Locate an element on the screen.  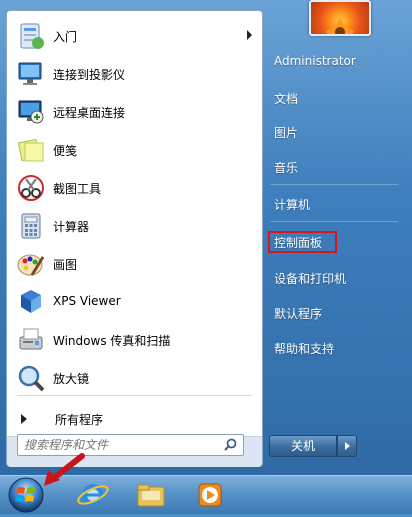
search-icon is located at coordinates (230, 446).